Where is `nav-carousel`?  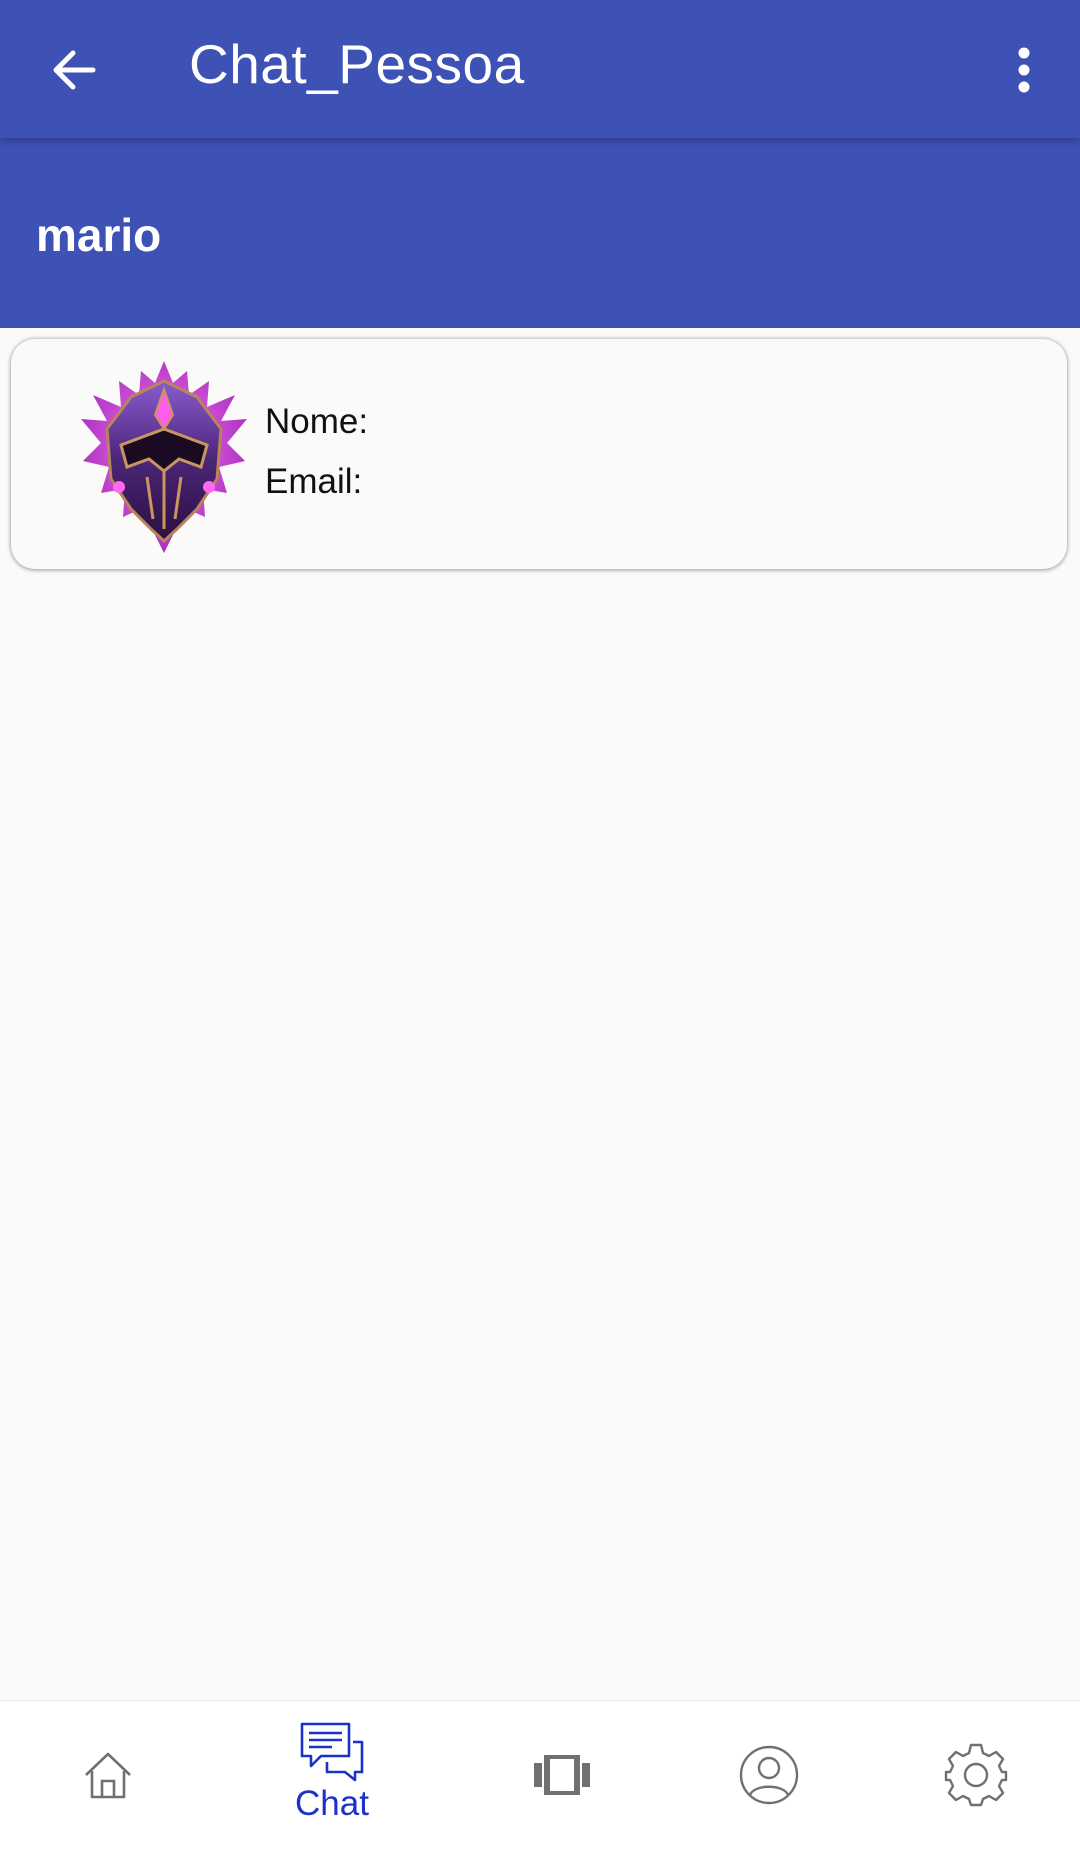 nav-carousel is located at coordinates (562, 1775).